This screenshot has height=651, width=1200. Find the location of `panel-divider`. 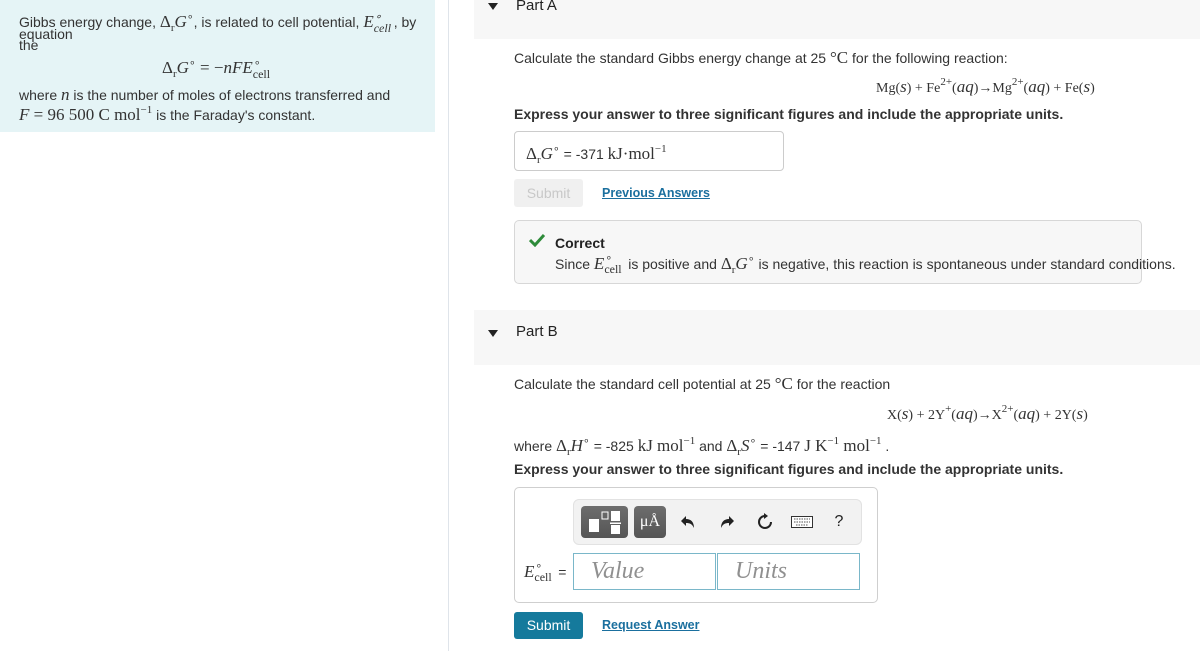

panel-divider is located at coordinates (448, 325).